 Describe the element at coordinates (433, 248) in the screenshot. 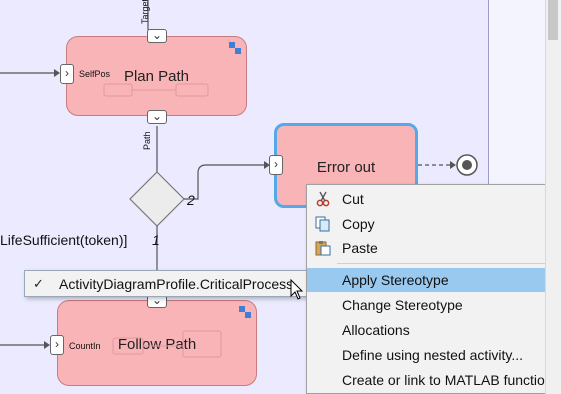

I see `menu-item-paste: Paste` at that location.